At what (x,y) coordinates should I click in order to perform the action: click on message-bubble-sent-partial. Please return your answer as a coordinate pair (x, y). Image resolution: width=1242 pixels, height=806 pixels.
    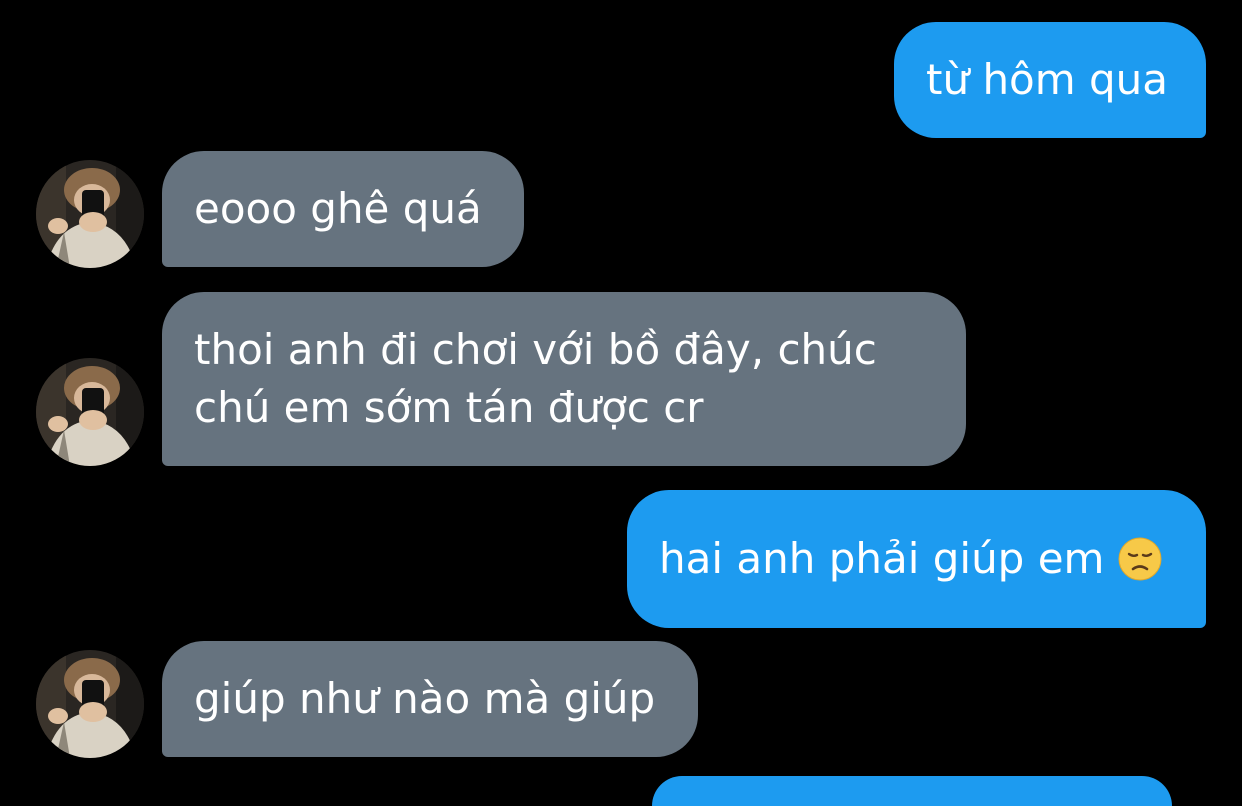
    Looking at the image, I should click on (912, 791).